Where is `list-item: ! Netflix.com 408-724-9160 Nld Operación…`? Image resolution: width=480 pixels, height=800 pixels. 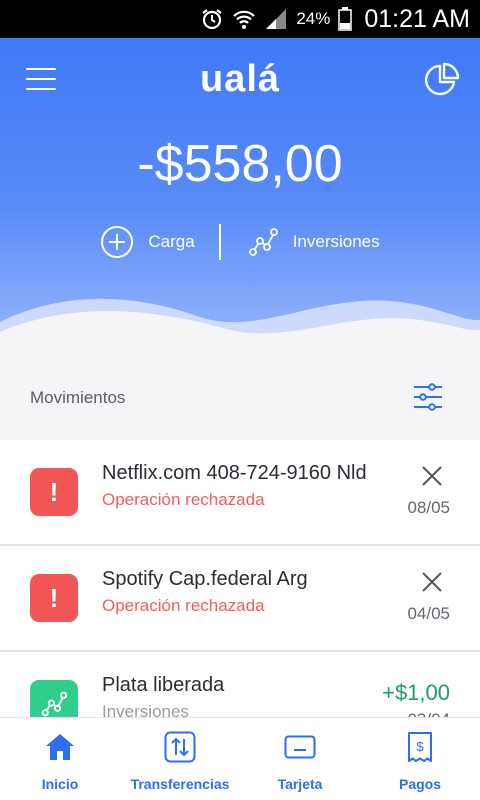 list-item: ! Netflix.com 408-724-9160 Nld Operación… is located at coordinates (240, 493).